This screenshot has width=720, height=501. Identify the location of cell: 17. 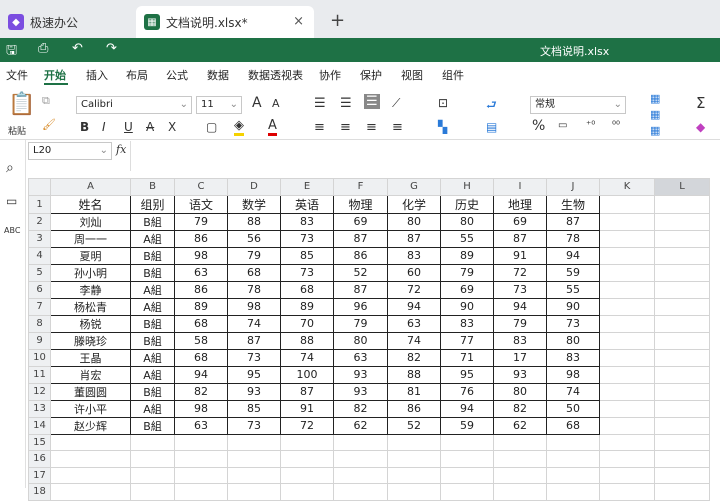
(520, 357).